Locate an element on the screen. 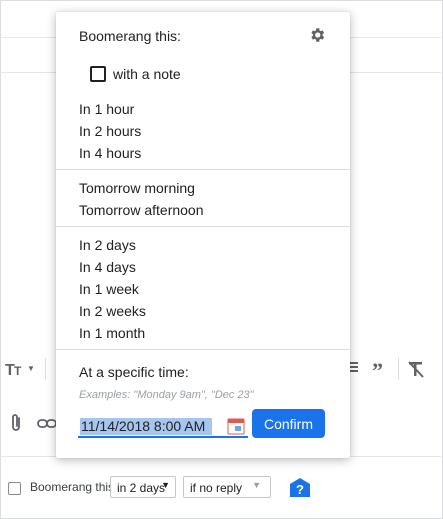 This screenshot has height=519, width=443. quote-icon: ” is located at coordinates (380, 370).